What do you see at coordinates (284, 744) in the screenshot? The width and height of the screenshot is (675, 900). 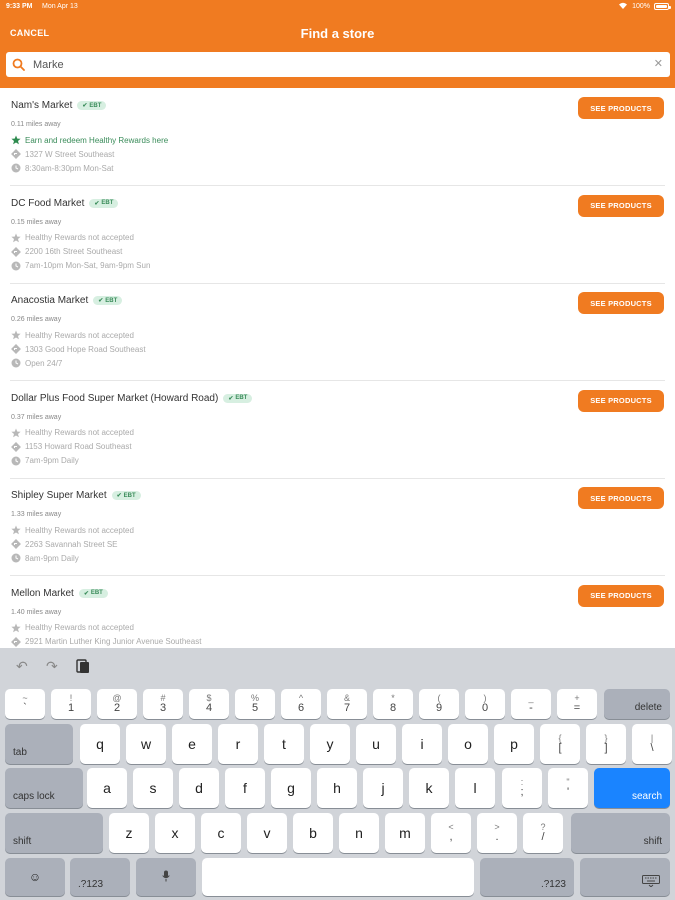 I see `key-letter: t` at bounding box center [284, 744].